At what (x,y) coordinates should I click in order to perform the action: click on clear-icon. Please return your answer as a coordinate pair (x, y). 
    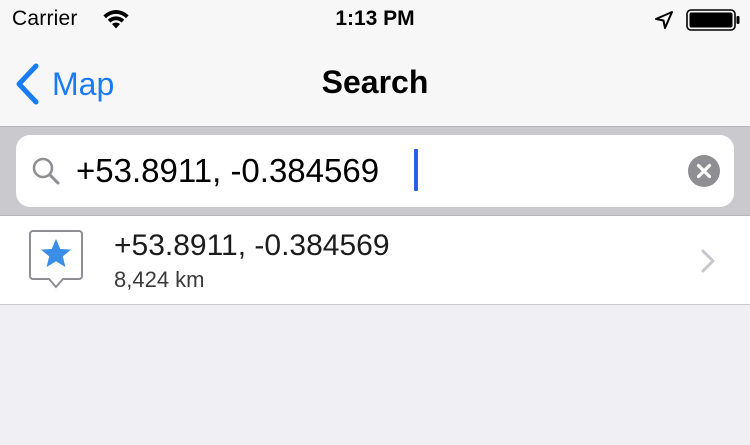
    Looking at the image, I should click on (704, 171).